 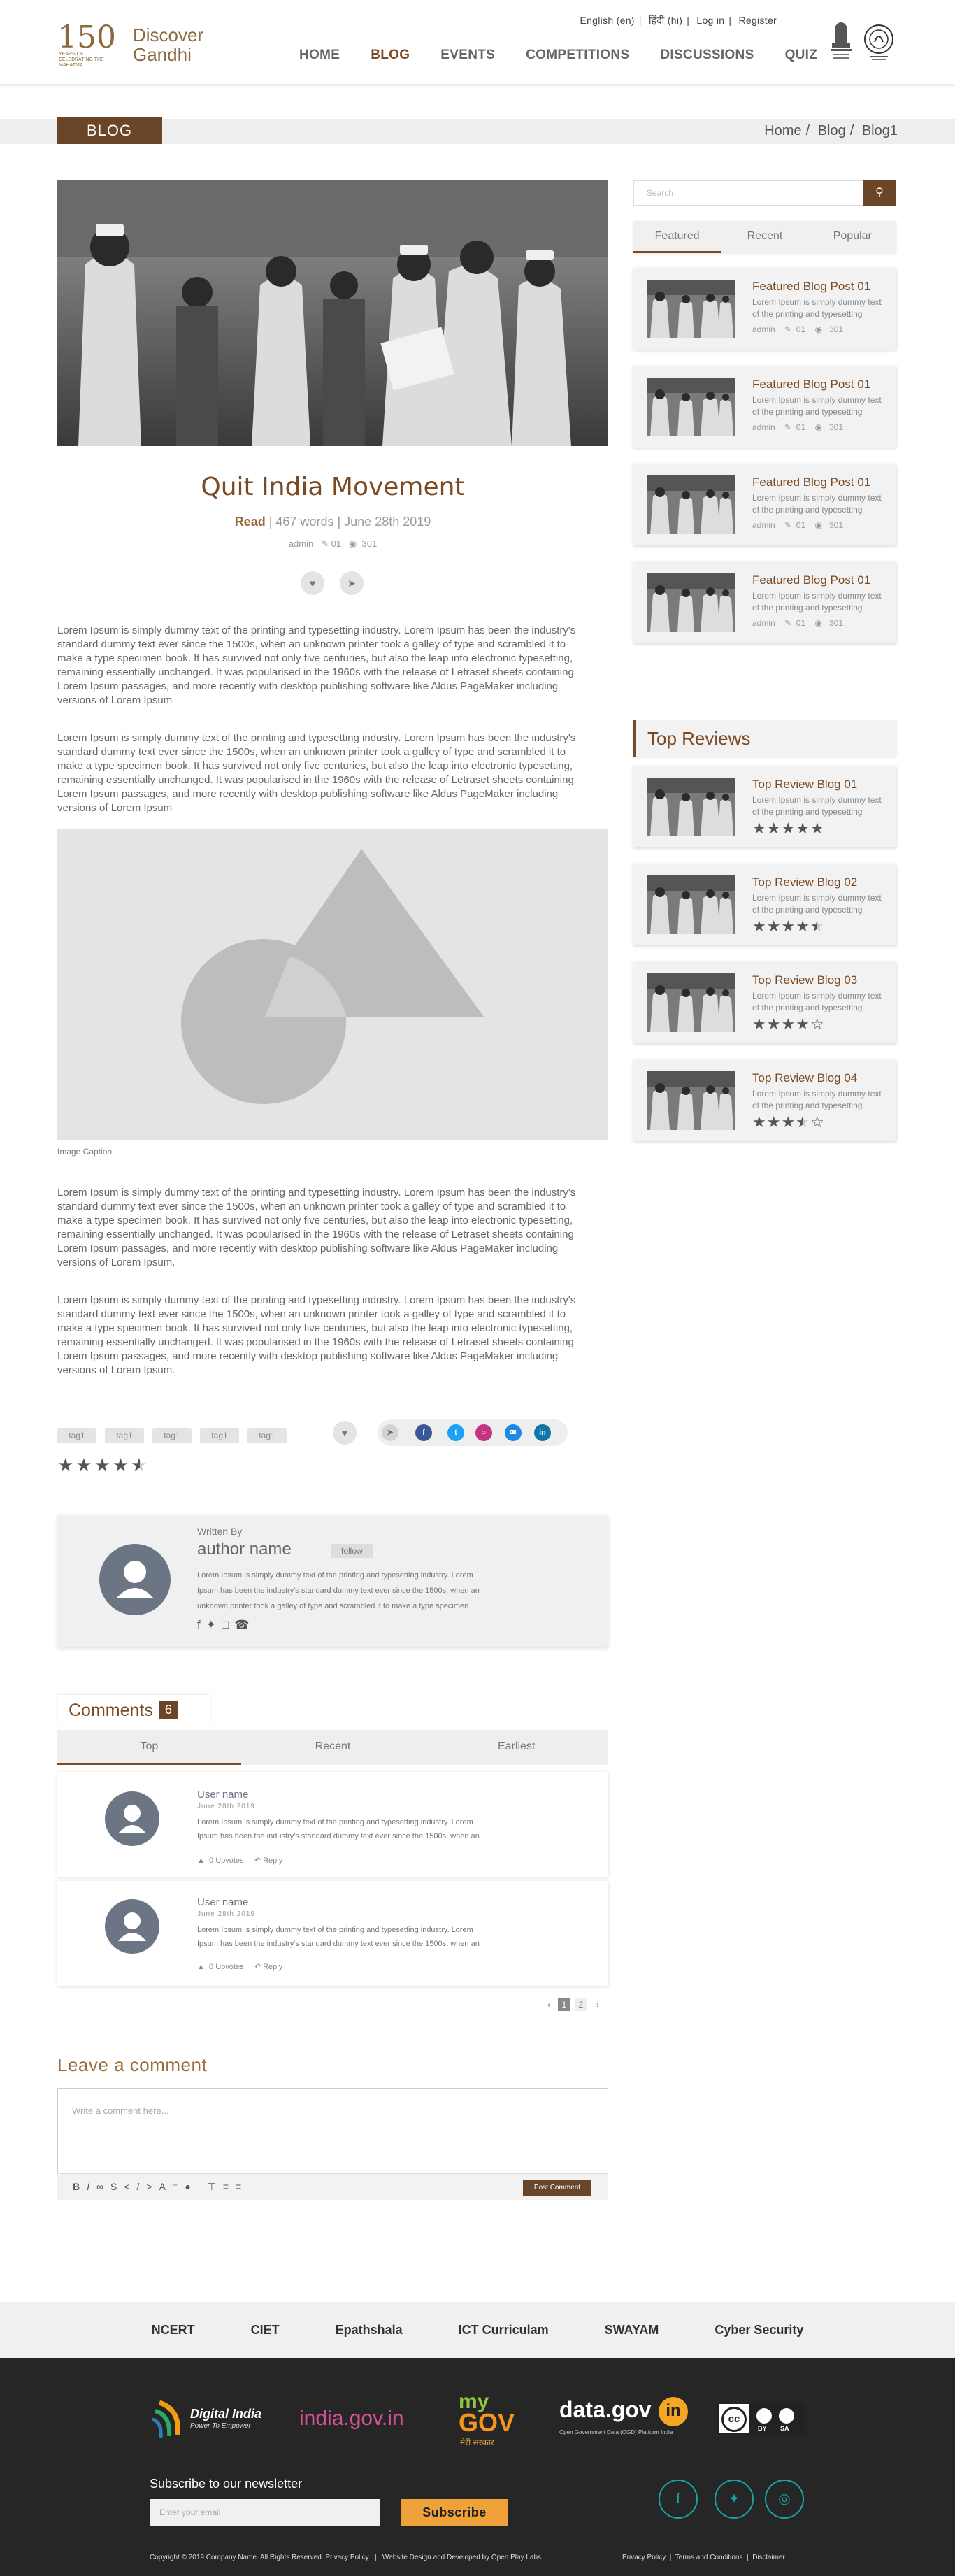 I want to click on footer-link-cyber-security: Cyber Security, so click(x=759, y=2330).